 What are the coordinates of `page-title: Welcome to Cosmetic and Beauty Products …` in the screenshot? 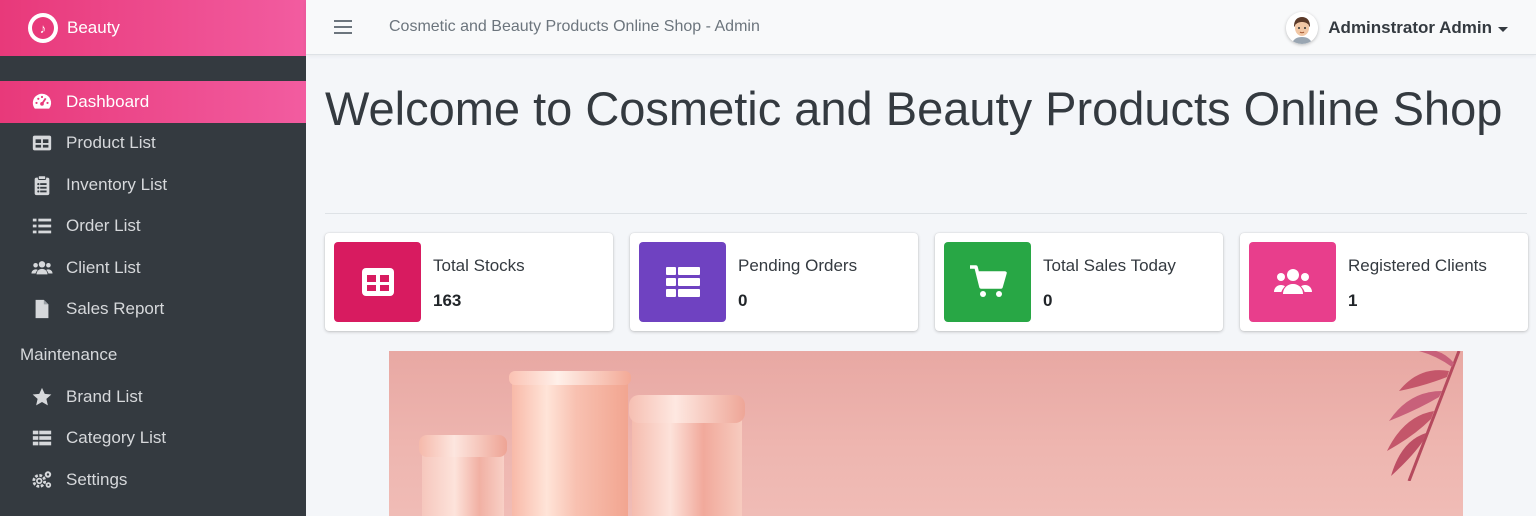 It's located at (914, 108).